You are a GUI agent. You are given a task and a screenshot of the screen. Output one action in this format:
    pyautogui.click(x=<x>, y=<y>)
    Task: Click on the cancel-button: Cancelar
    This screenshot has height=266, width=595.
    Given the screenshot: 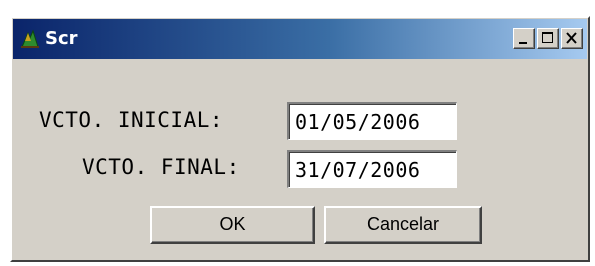 What is the action you would take?
    pyautogui.click(x=403, y=225)
    